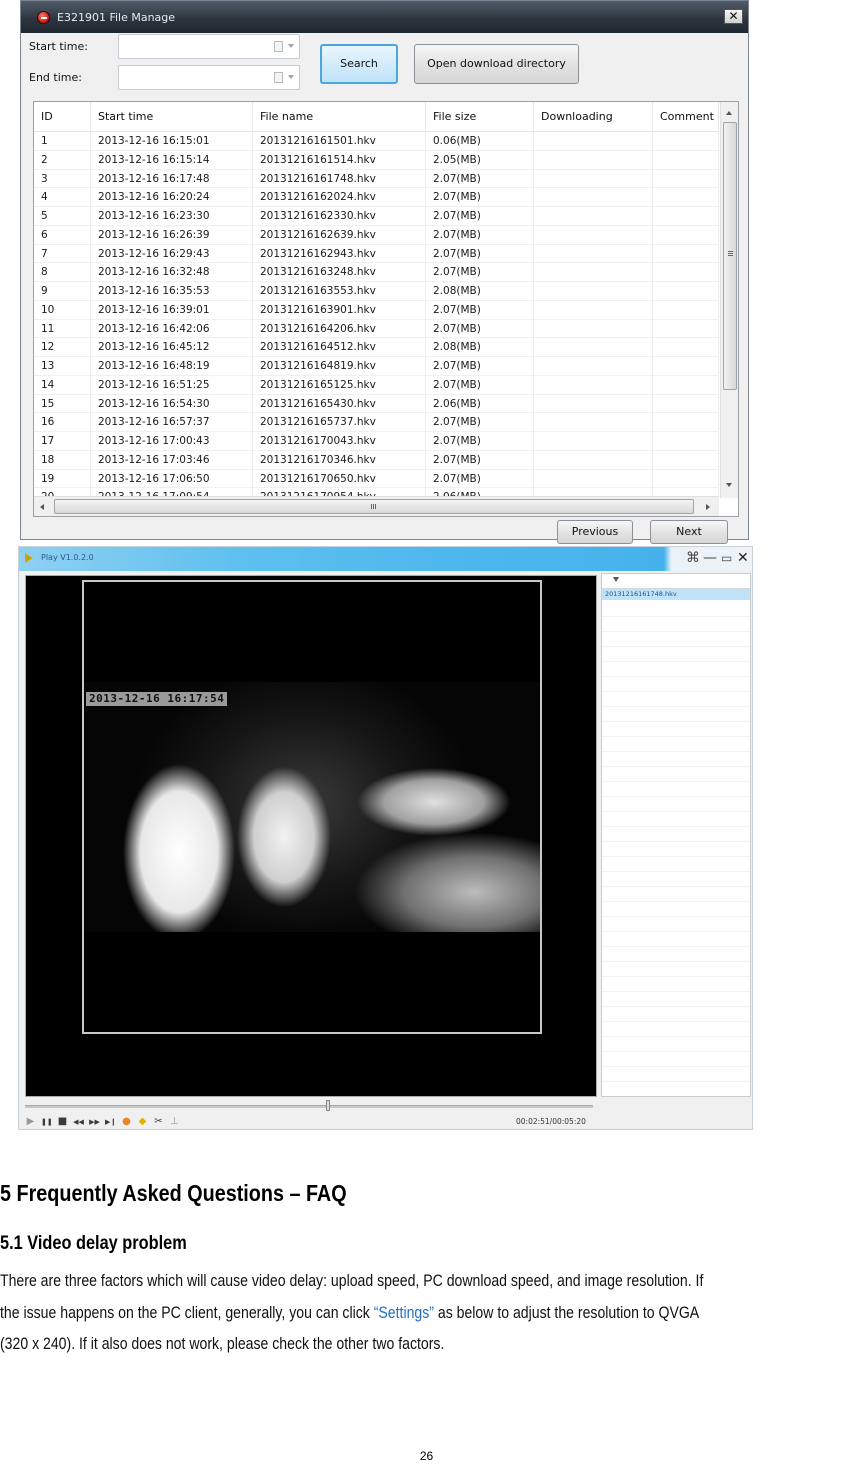 This screenshot has width=853, height=1466. I want to click on previous-button: Previous, so click(595, 532).